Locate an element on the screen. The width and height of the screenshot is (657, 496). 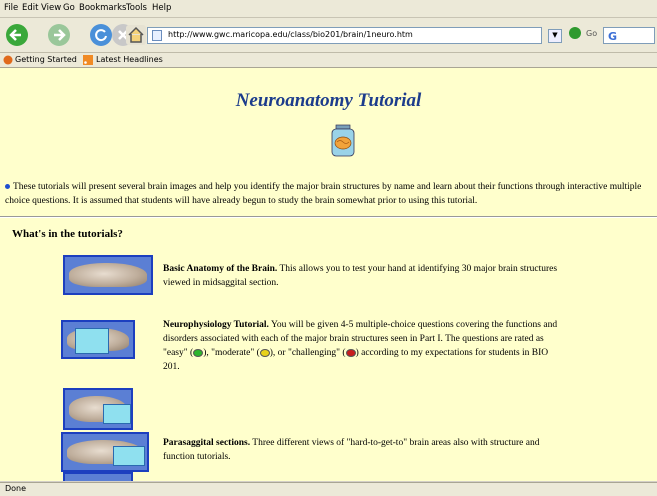
back-arrow-icon is located at coordinates (15, 35).